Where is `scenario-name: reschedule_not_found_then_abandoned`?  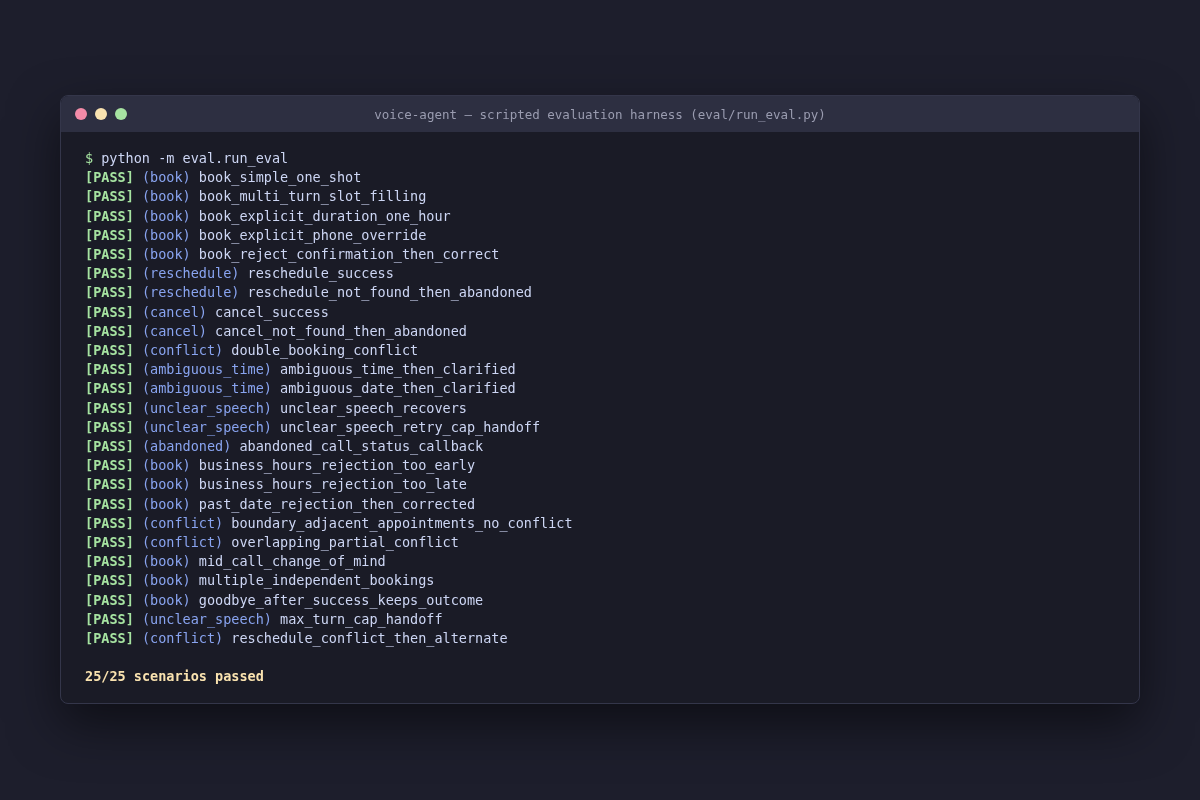
scenario-name: reschedule_not_found_then_abandoned is located at coordinates (389, 293).